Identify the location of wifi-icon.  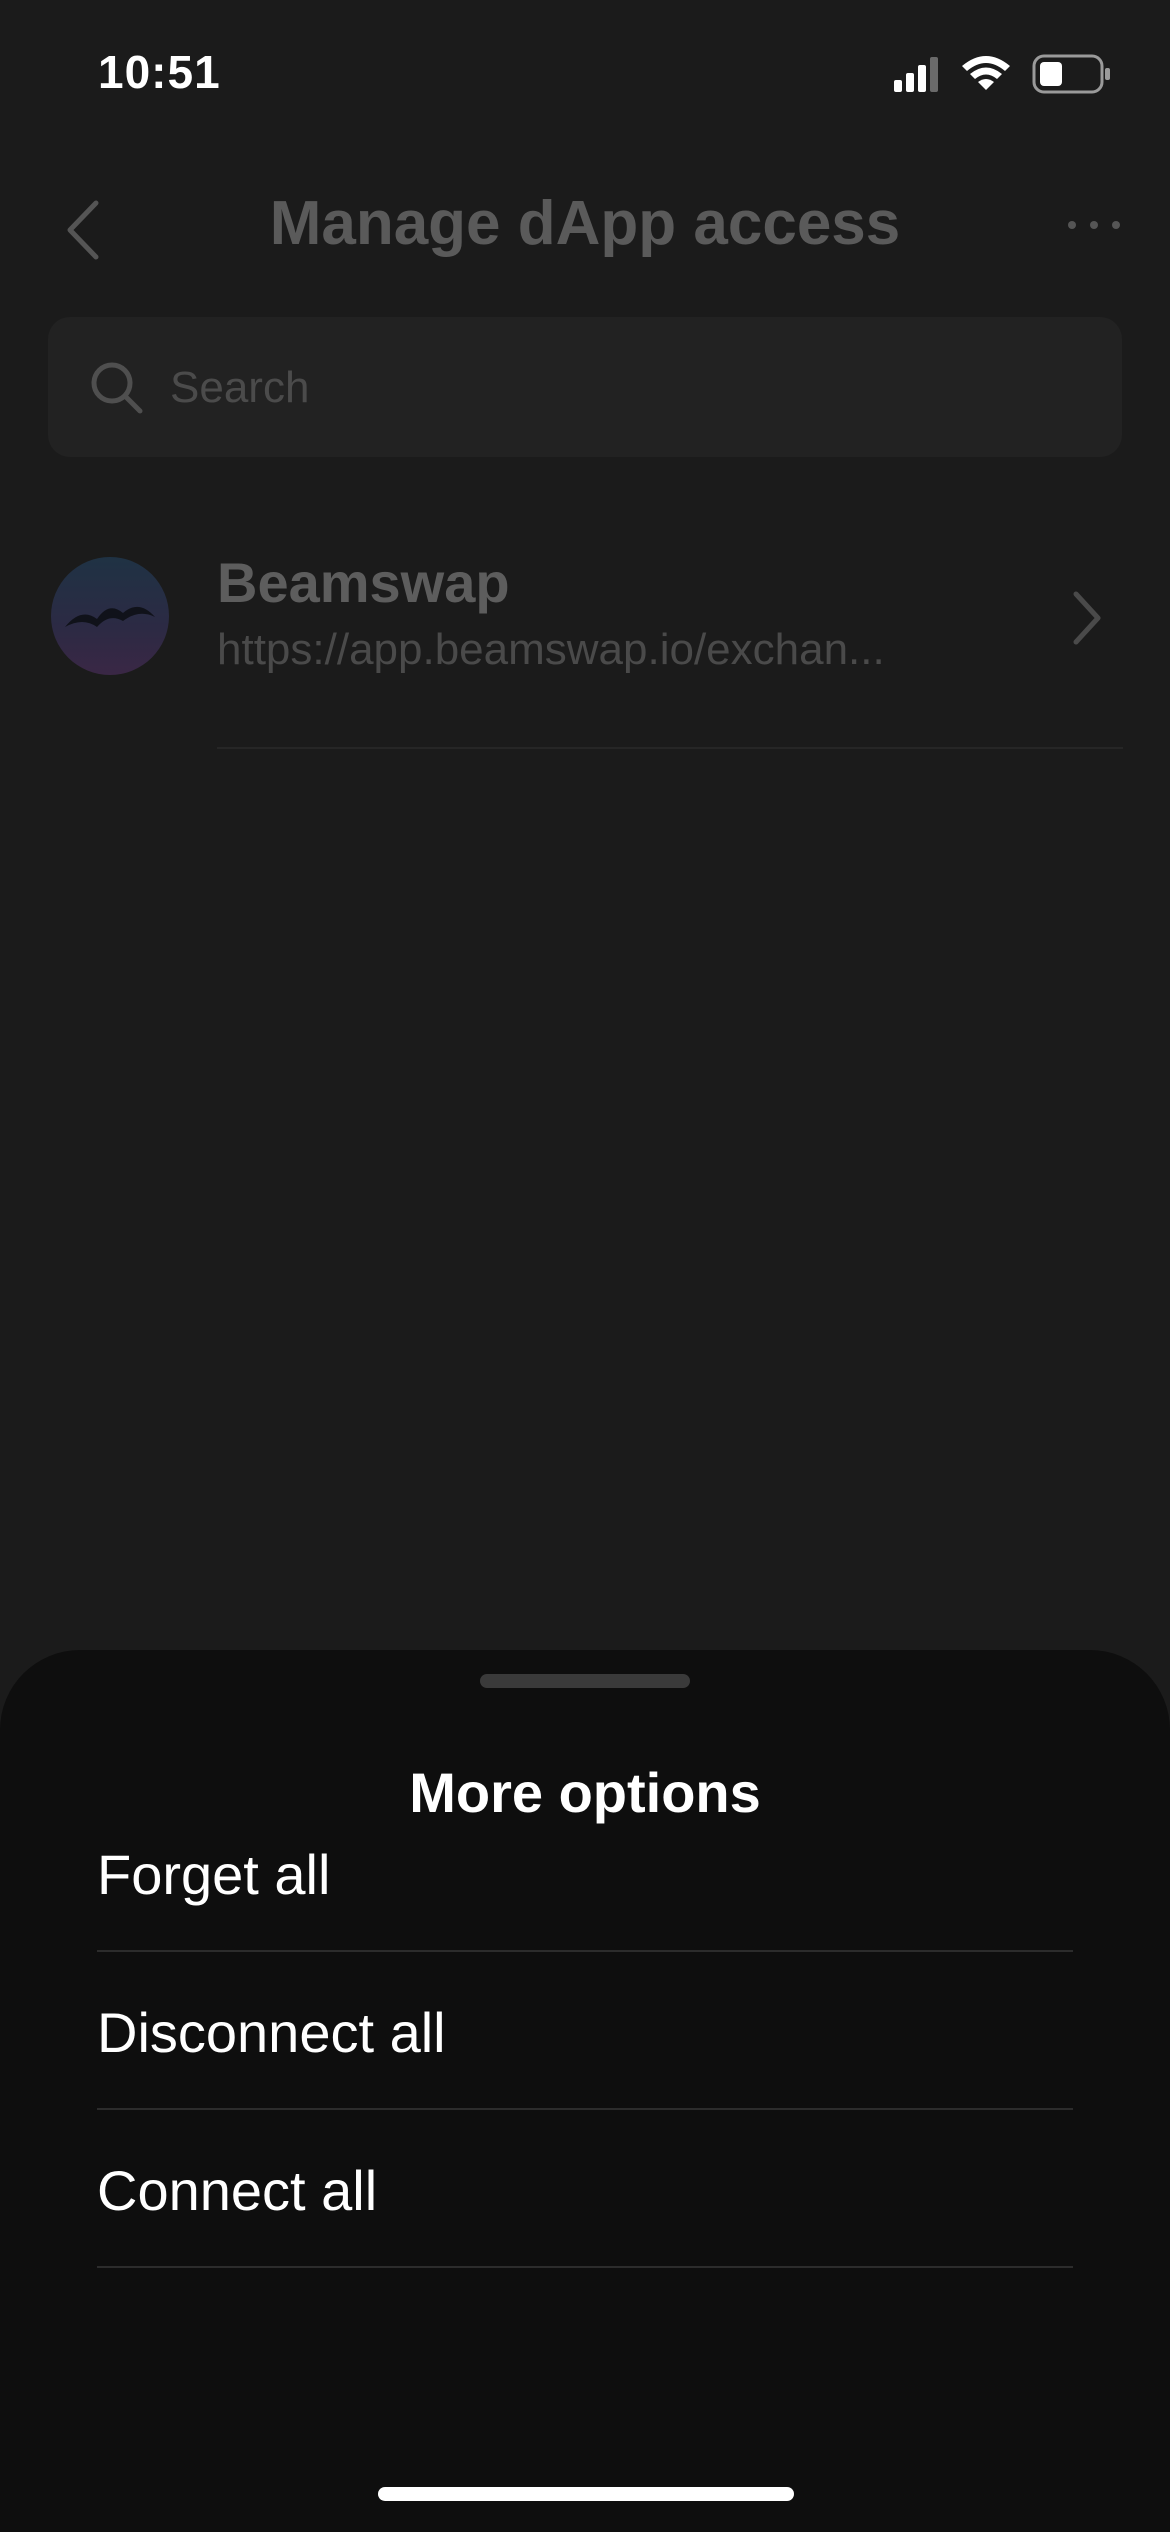
(986, 73).